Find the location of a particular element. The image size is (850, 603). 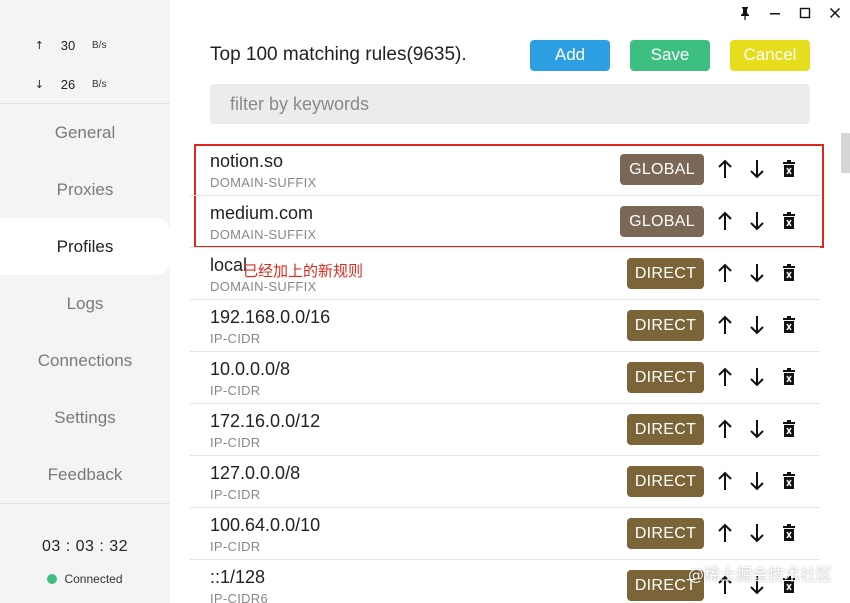

sidebar-item-feedback: Feedback is located at coordinates (85, 474).